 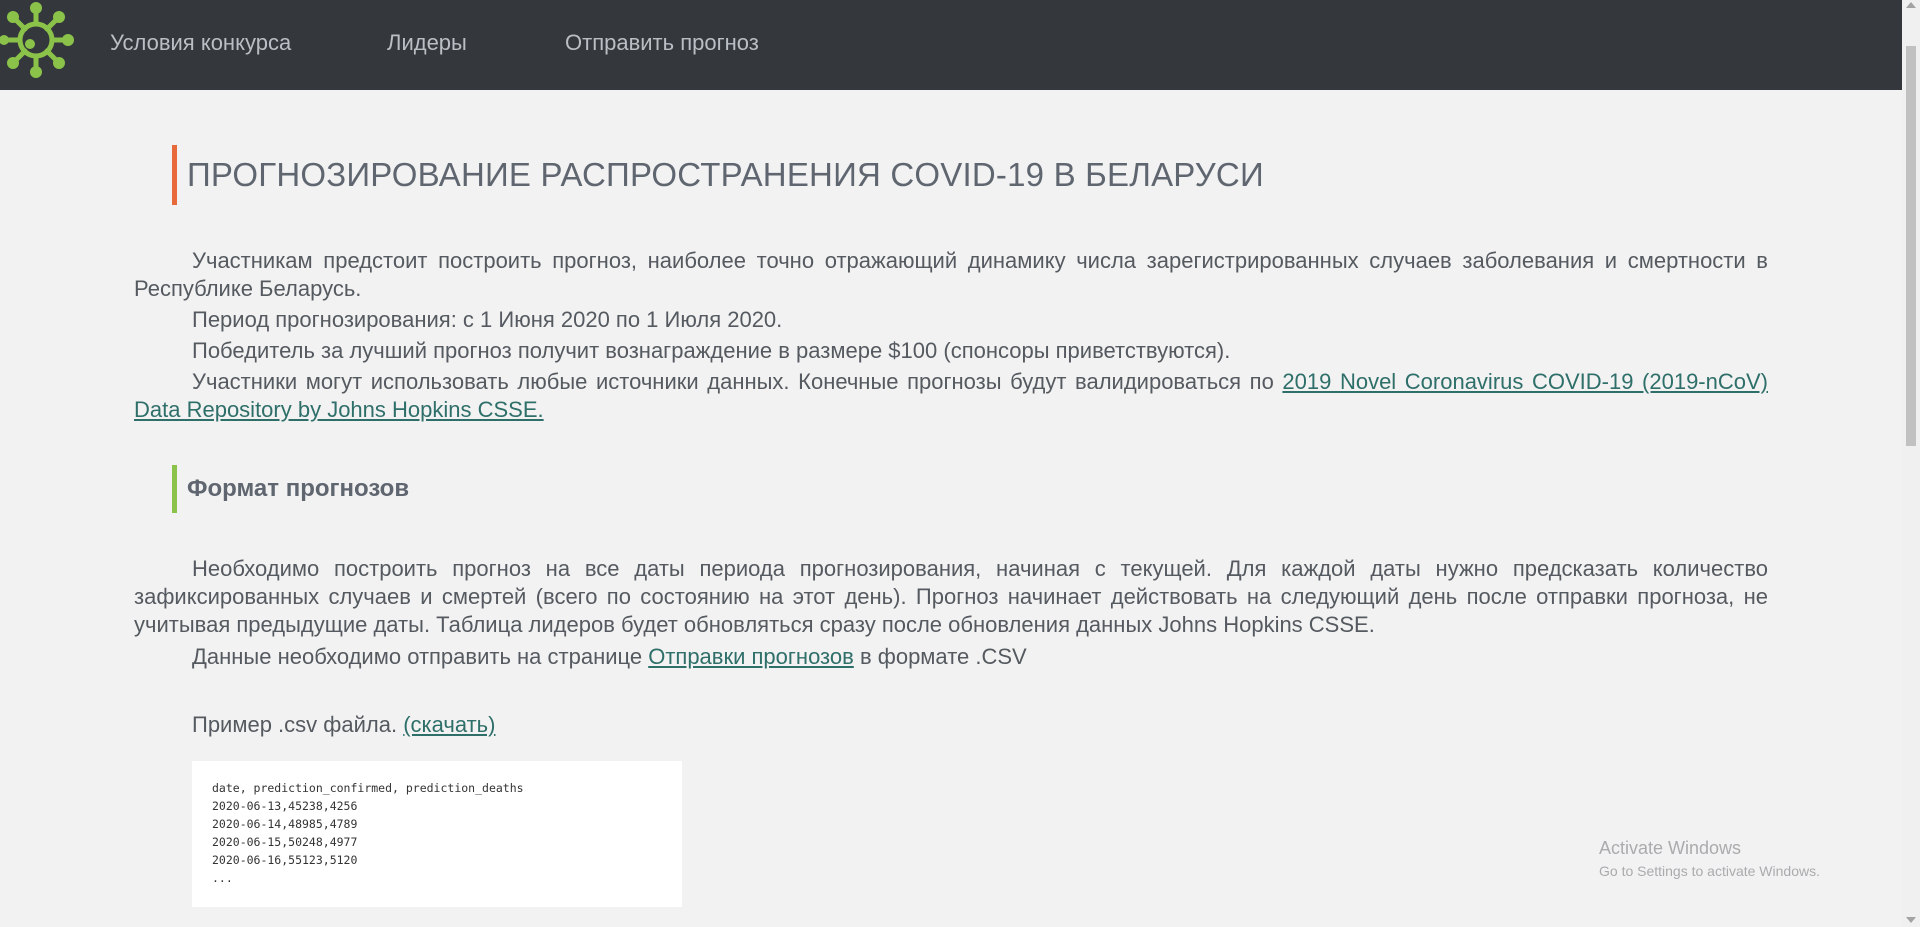 I want to click on watermark-subtitle: Go to Settings to activate Windows., so click(x=1709, y=871).